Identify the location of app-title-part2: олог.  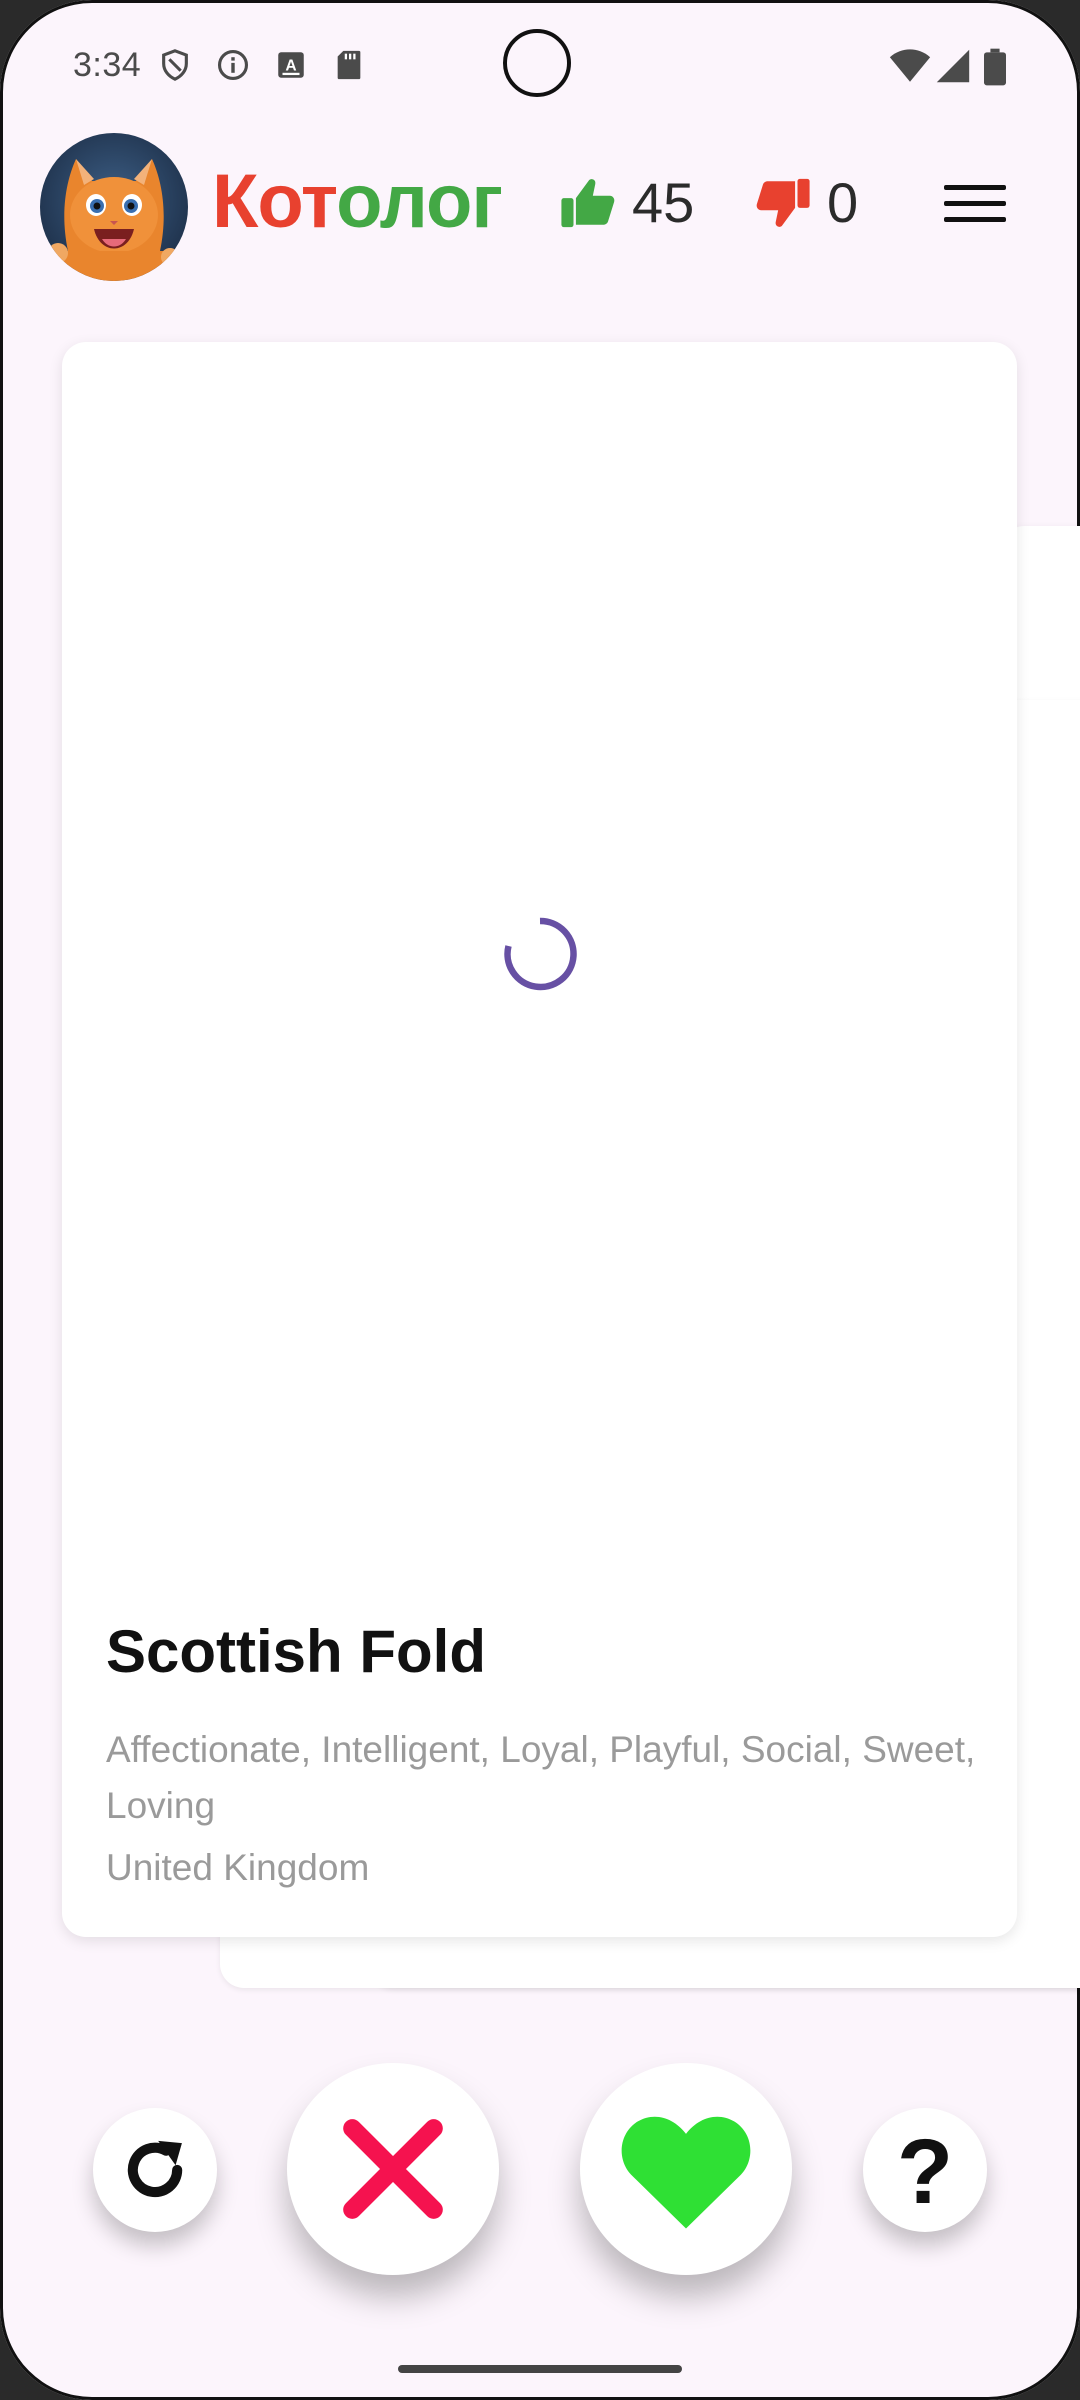
(419, 201).